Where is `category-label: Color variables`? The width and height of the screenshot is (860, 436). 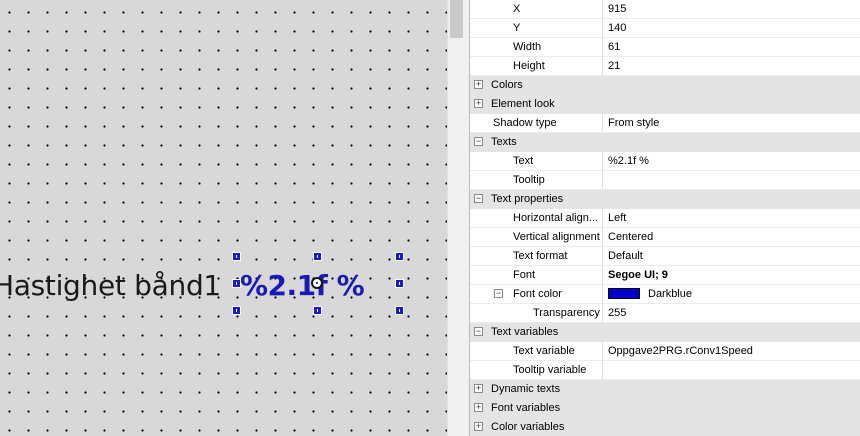
category-label: Color variables is located at coordinates (528, 427).